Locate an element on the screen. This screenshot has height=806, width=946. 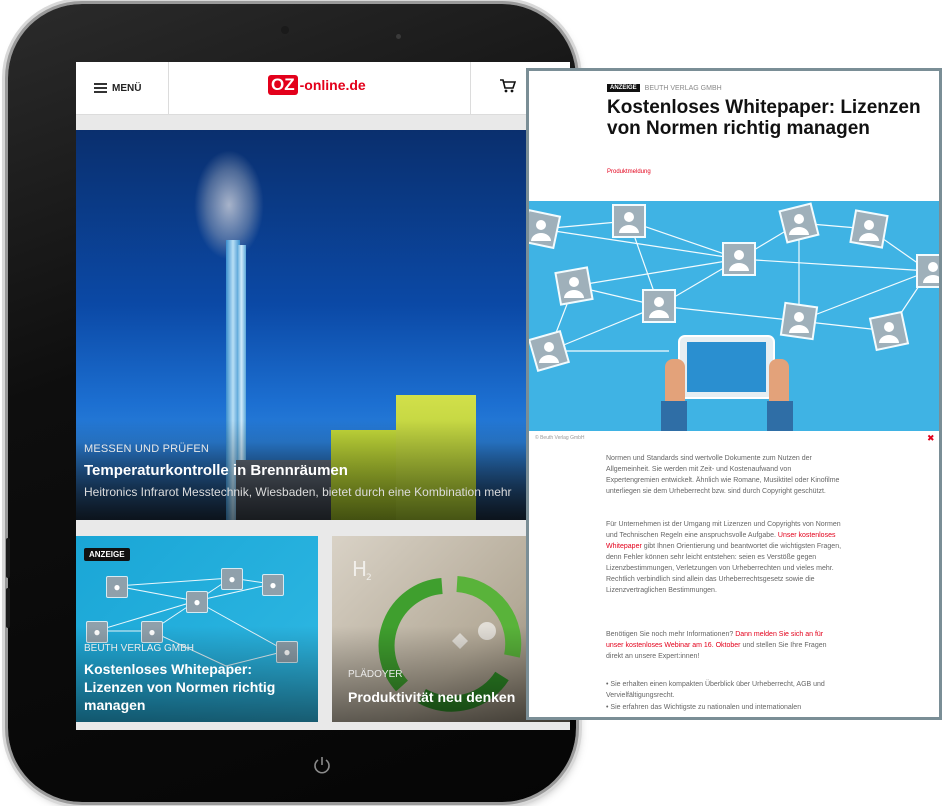
network-illustration is located at coordinates (734, 316).